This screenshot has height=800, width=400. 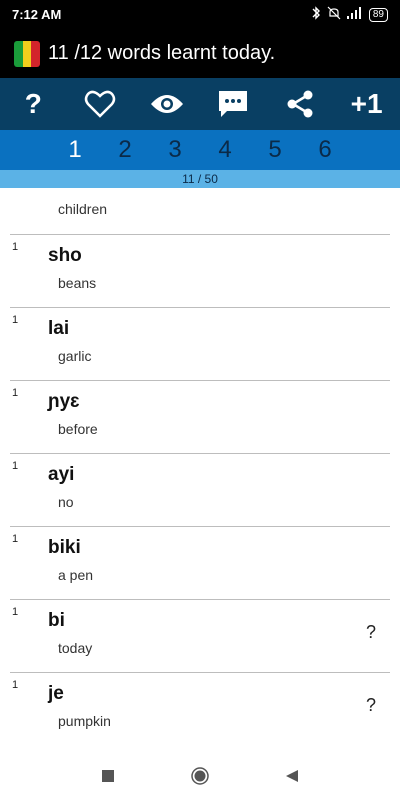 I want to click on triangle-back-icon, so click(x=292, y=776).